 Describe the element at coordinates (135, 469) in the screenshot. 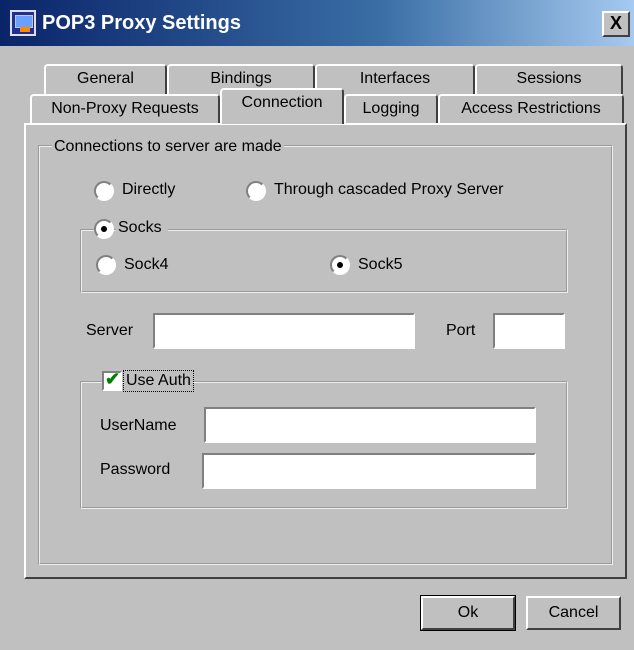

I see `password-label: Password` at that location.